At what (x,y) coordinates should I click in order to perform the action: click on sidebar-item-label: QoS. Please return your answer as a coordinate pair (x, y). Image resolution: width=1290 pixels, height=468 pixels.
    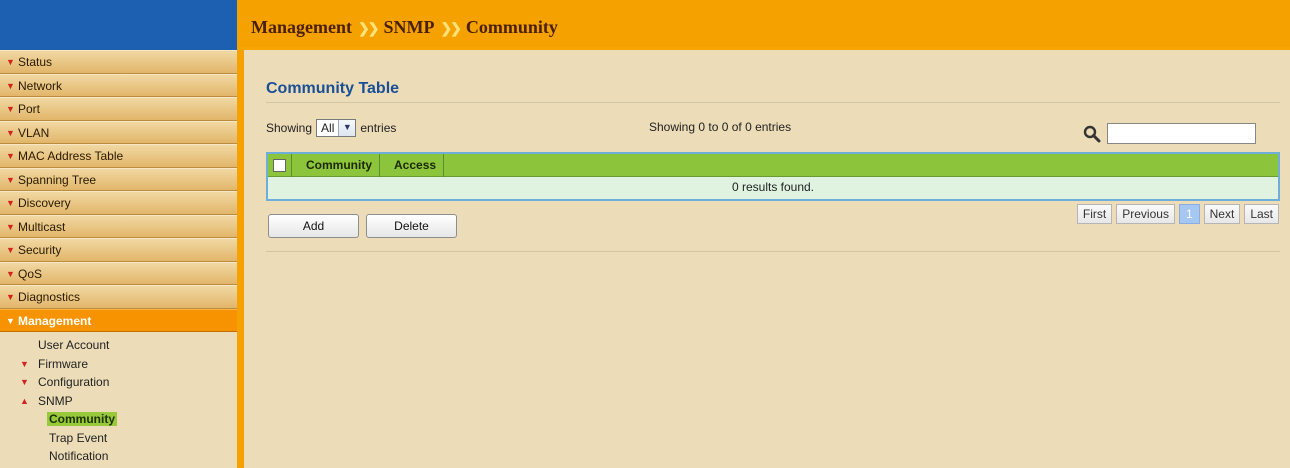
    Looking at the image, I should click on (30, 273).